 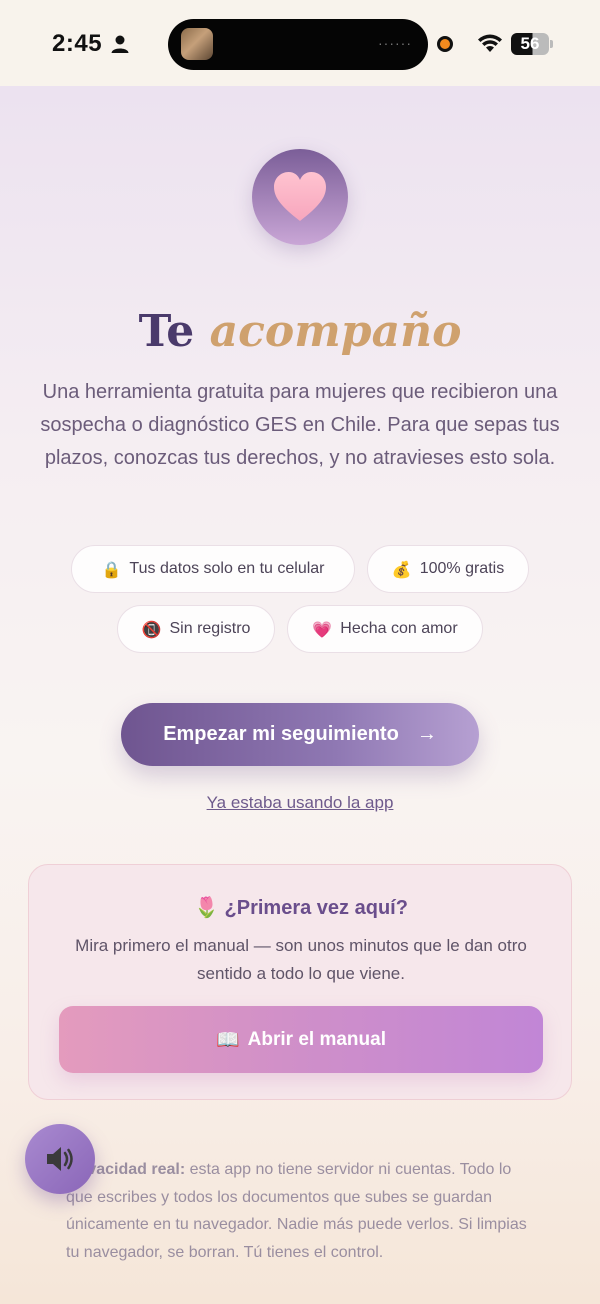 I want to click on status-bar: 2:45 ······ 56, so click(x=300, y=43).